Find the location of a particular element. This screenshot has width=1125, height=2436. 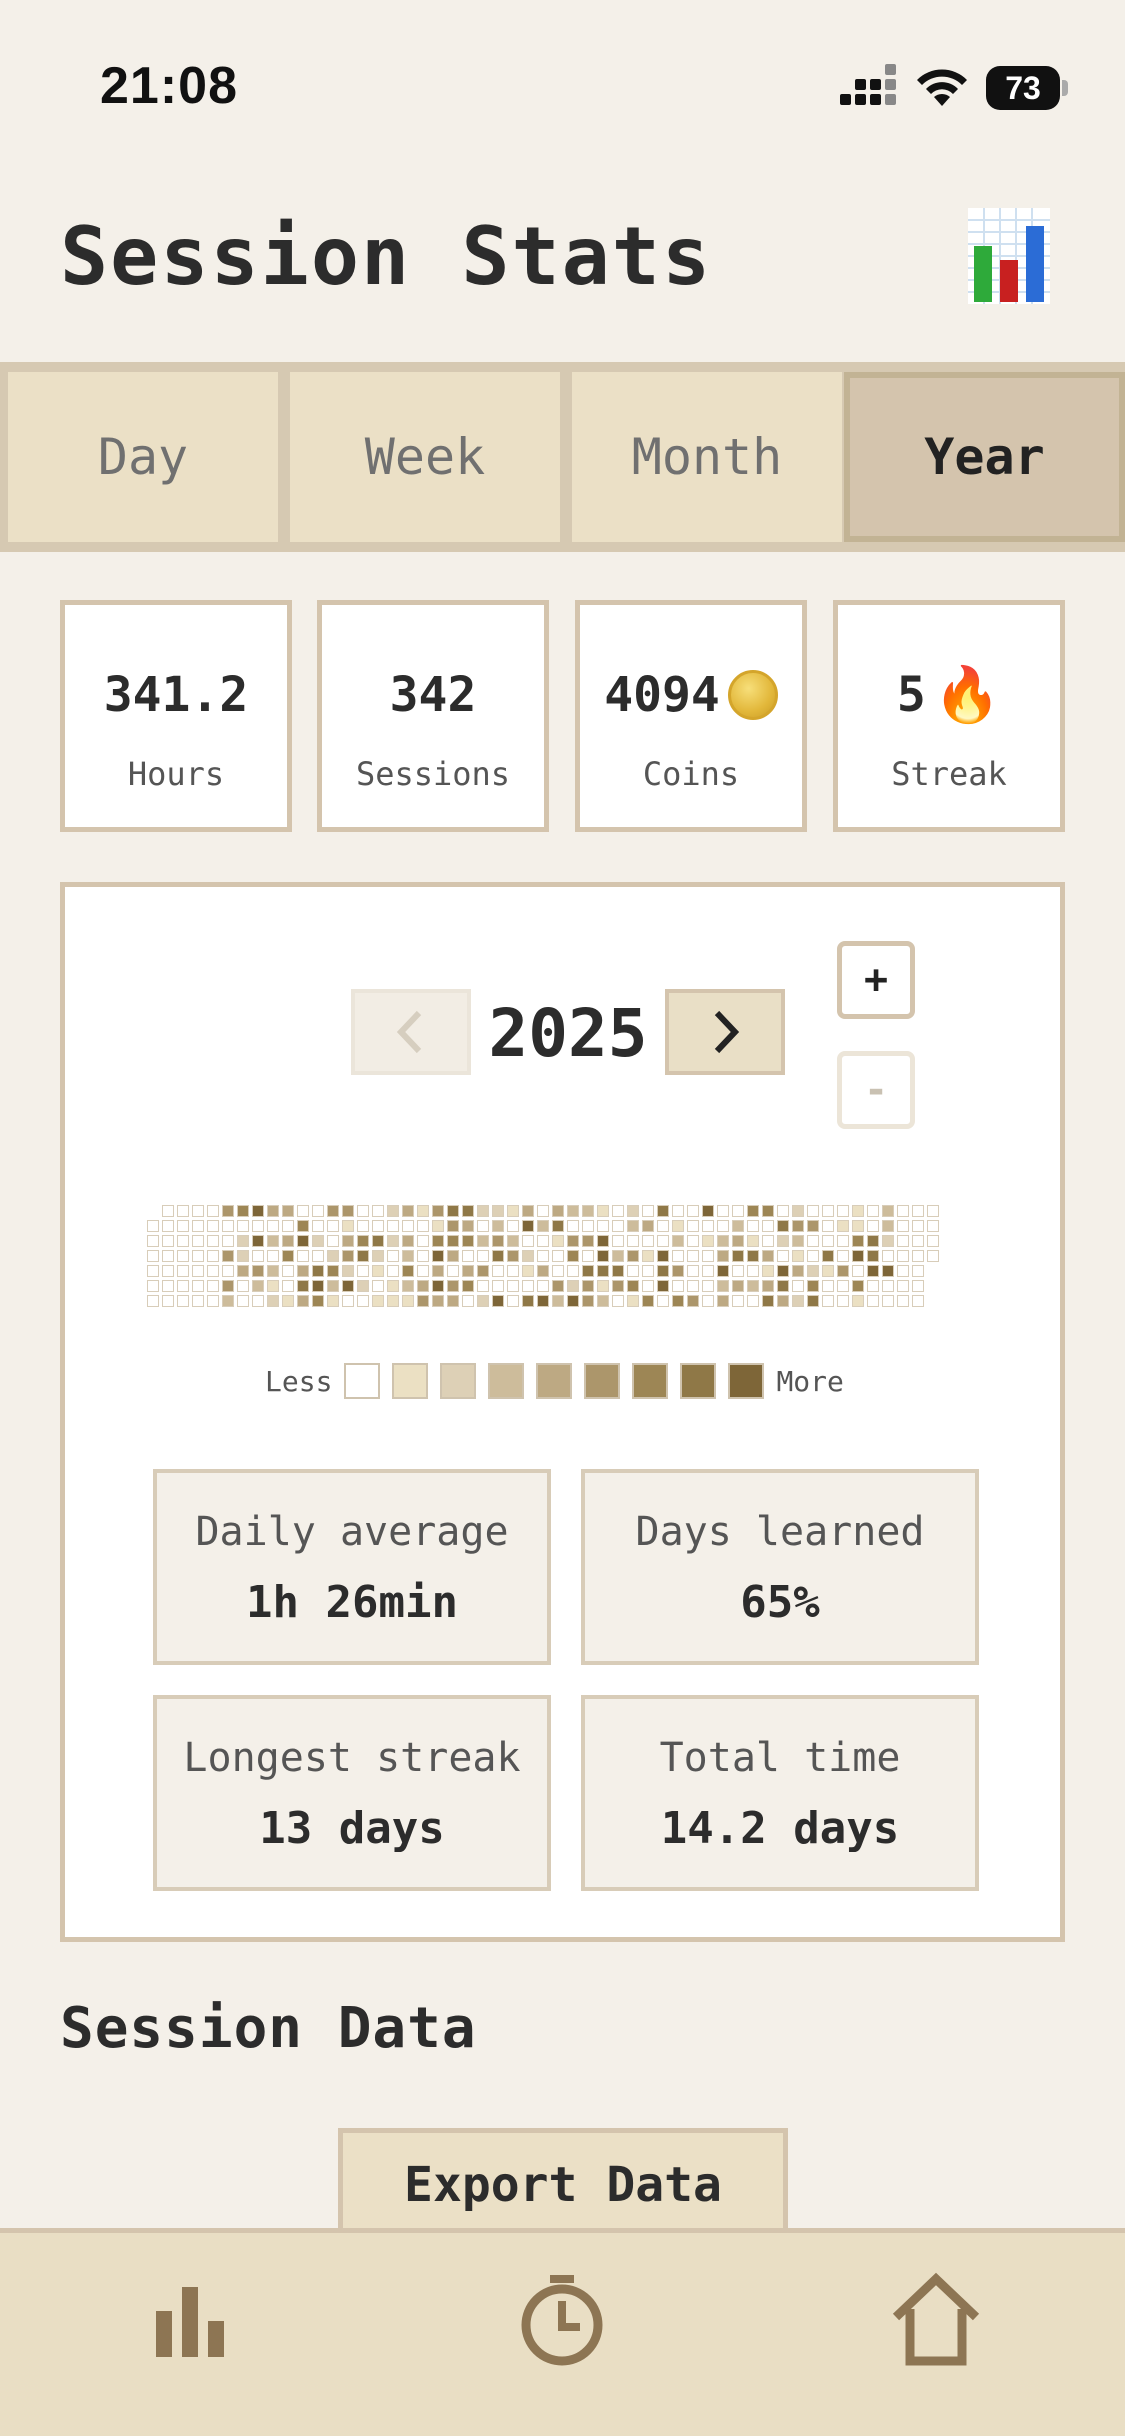

metric-label: Total time is located at coordinates (780, 1758).